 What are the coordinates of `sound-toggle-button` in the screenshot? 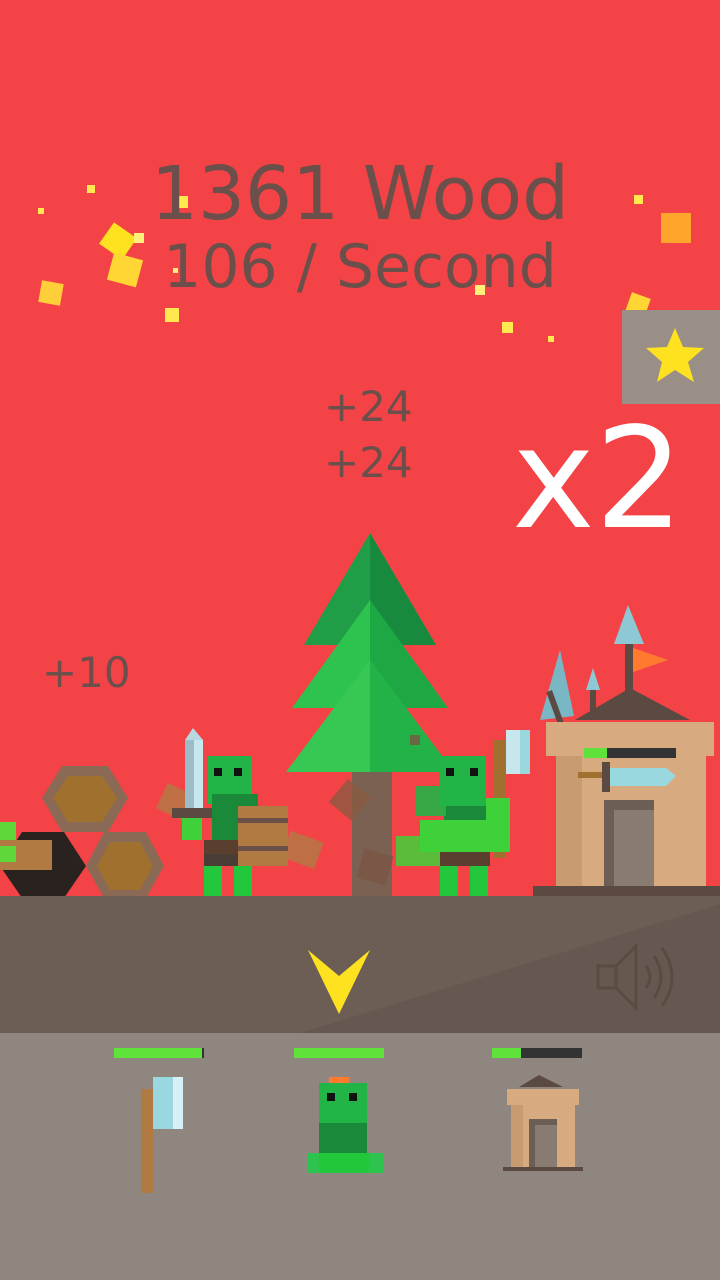 It's located at (638, 978).